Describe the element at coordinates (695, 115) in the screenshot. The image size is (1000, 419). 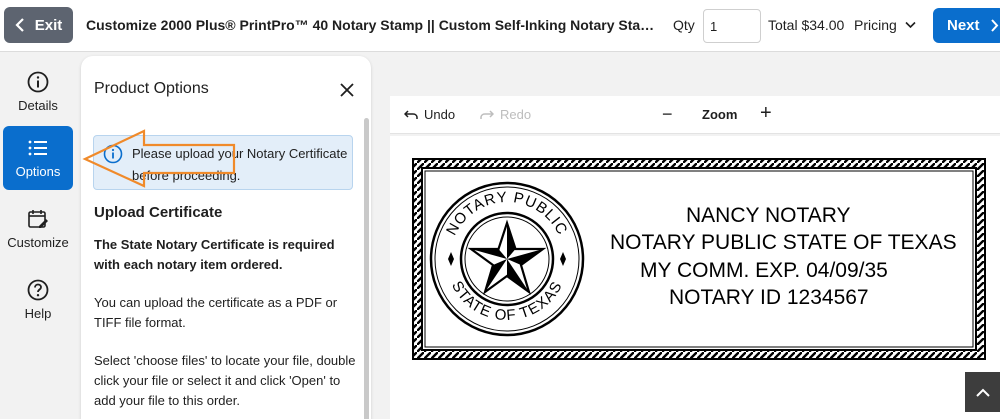
I see `canvas-toolbar: Undo Redo − Zoom +` at that location.